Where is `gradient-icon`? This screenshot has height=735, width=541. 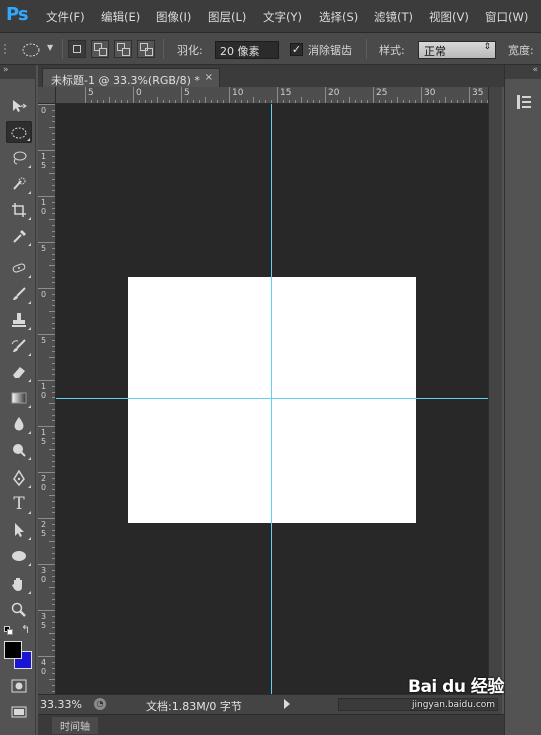 gradient-icon is located at coordinates (19, 398).